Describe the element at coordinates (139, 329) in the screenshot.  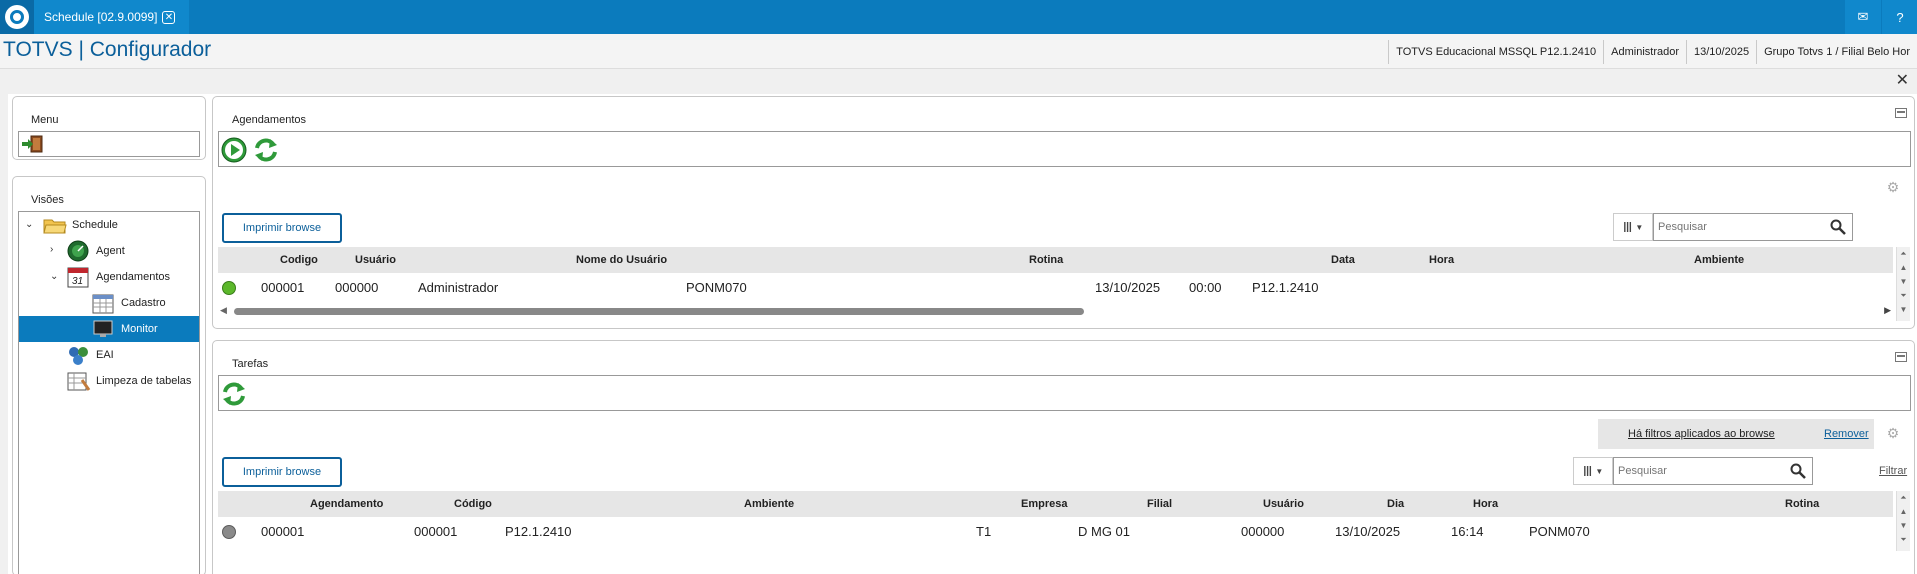
I see `tree-item-label: Monitor` at that location.